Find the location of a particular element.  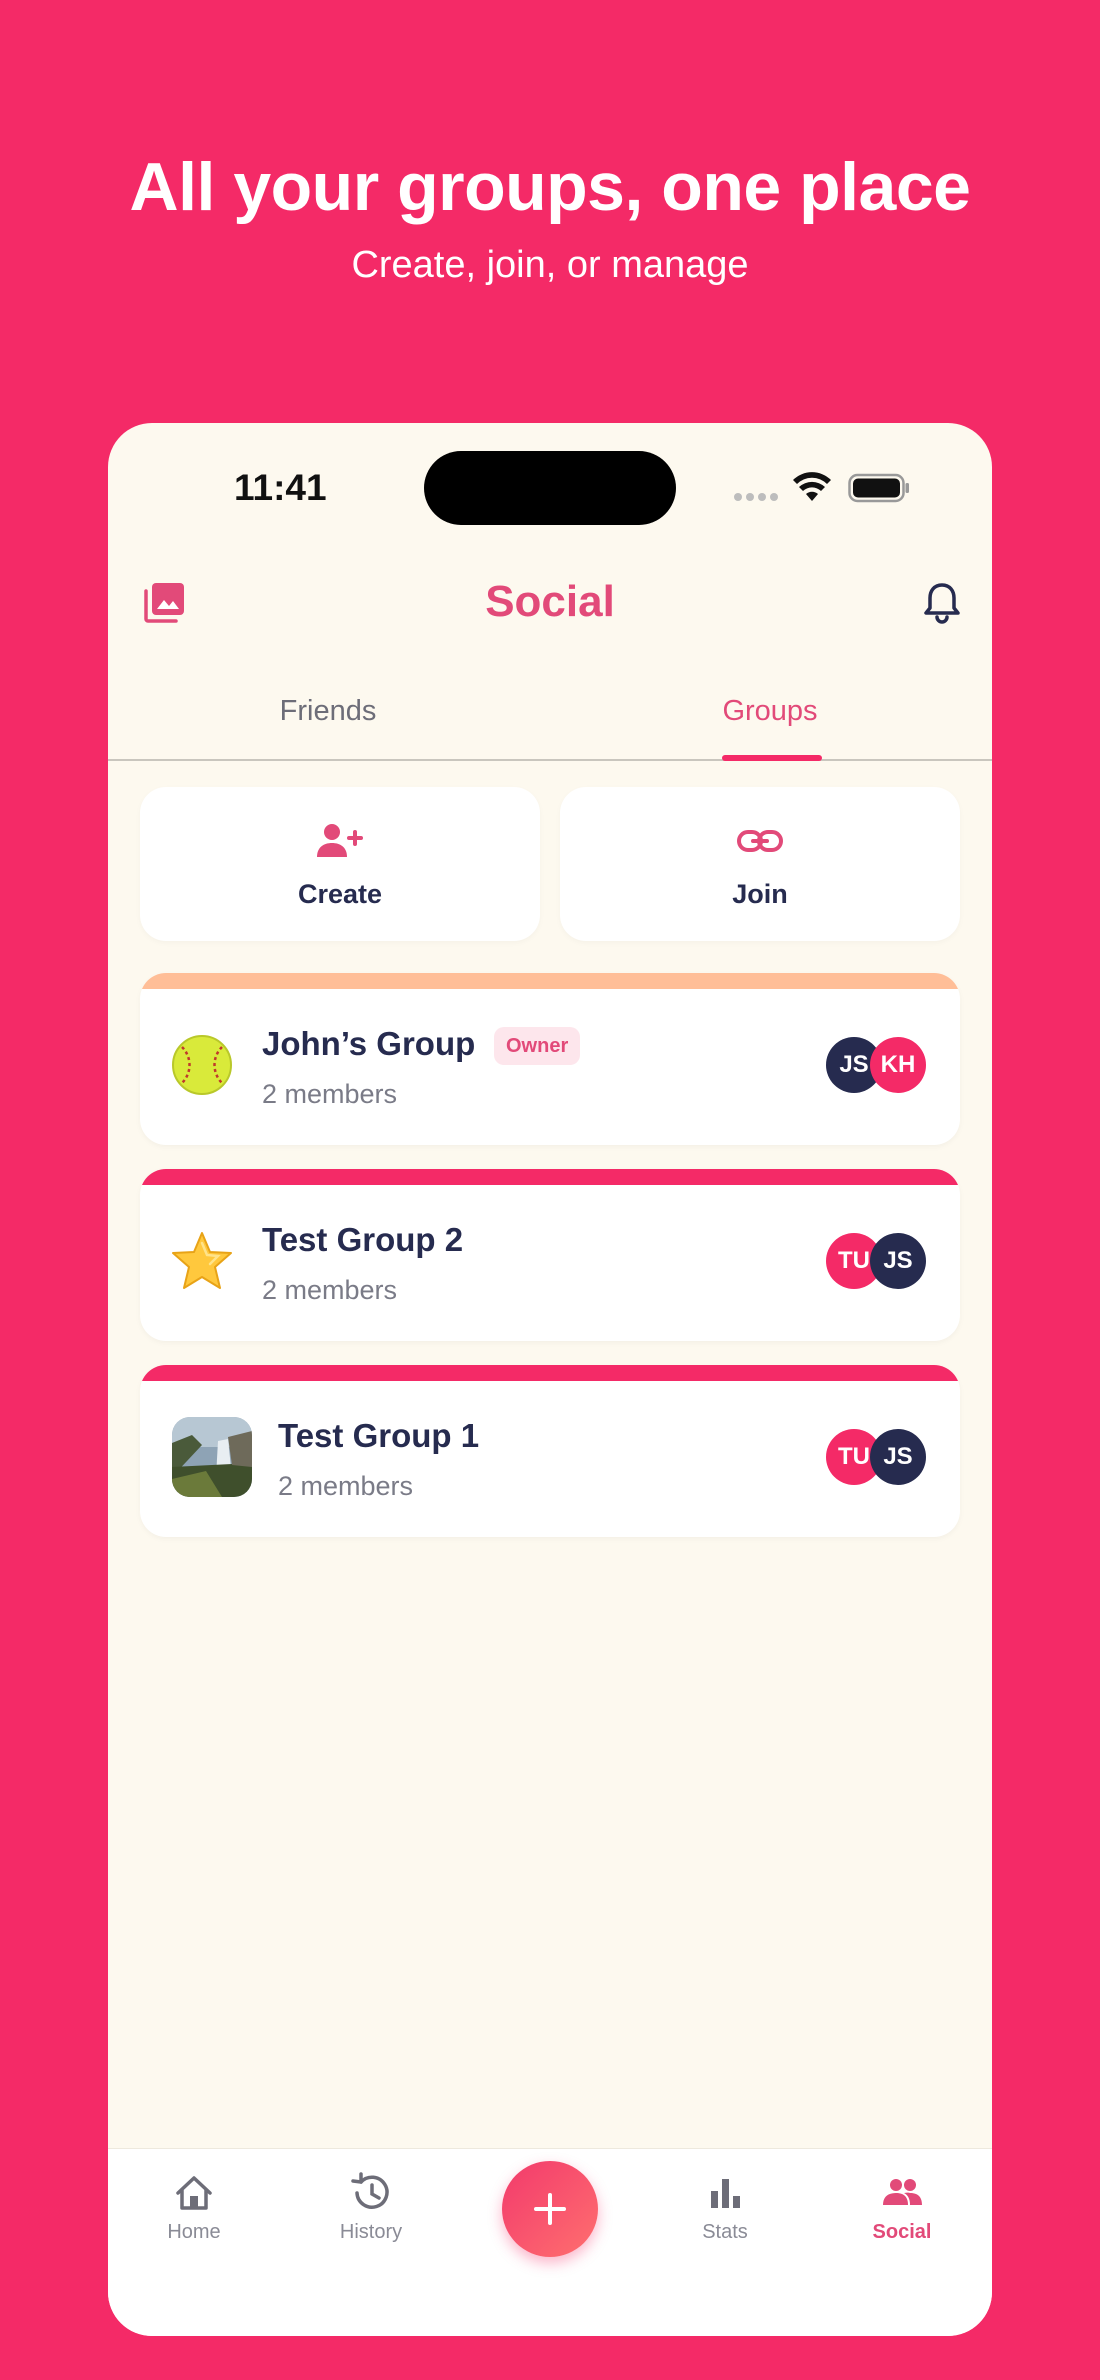

group-card: Test Group 1 2 members TU JS is located at coordinates (550, 1451).